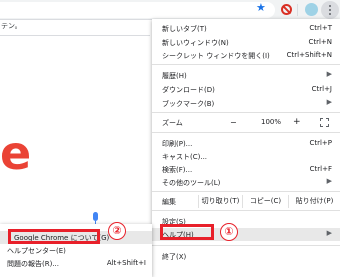  What do you see at coordinates (54, 236) in the screenshot?
I see `about-highlight-box` at bounding box center [54, 236].